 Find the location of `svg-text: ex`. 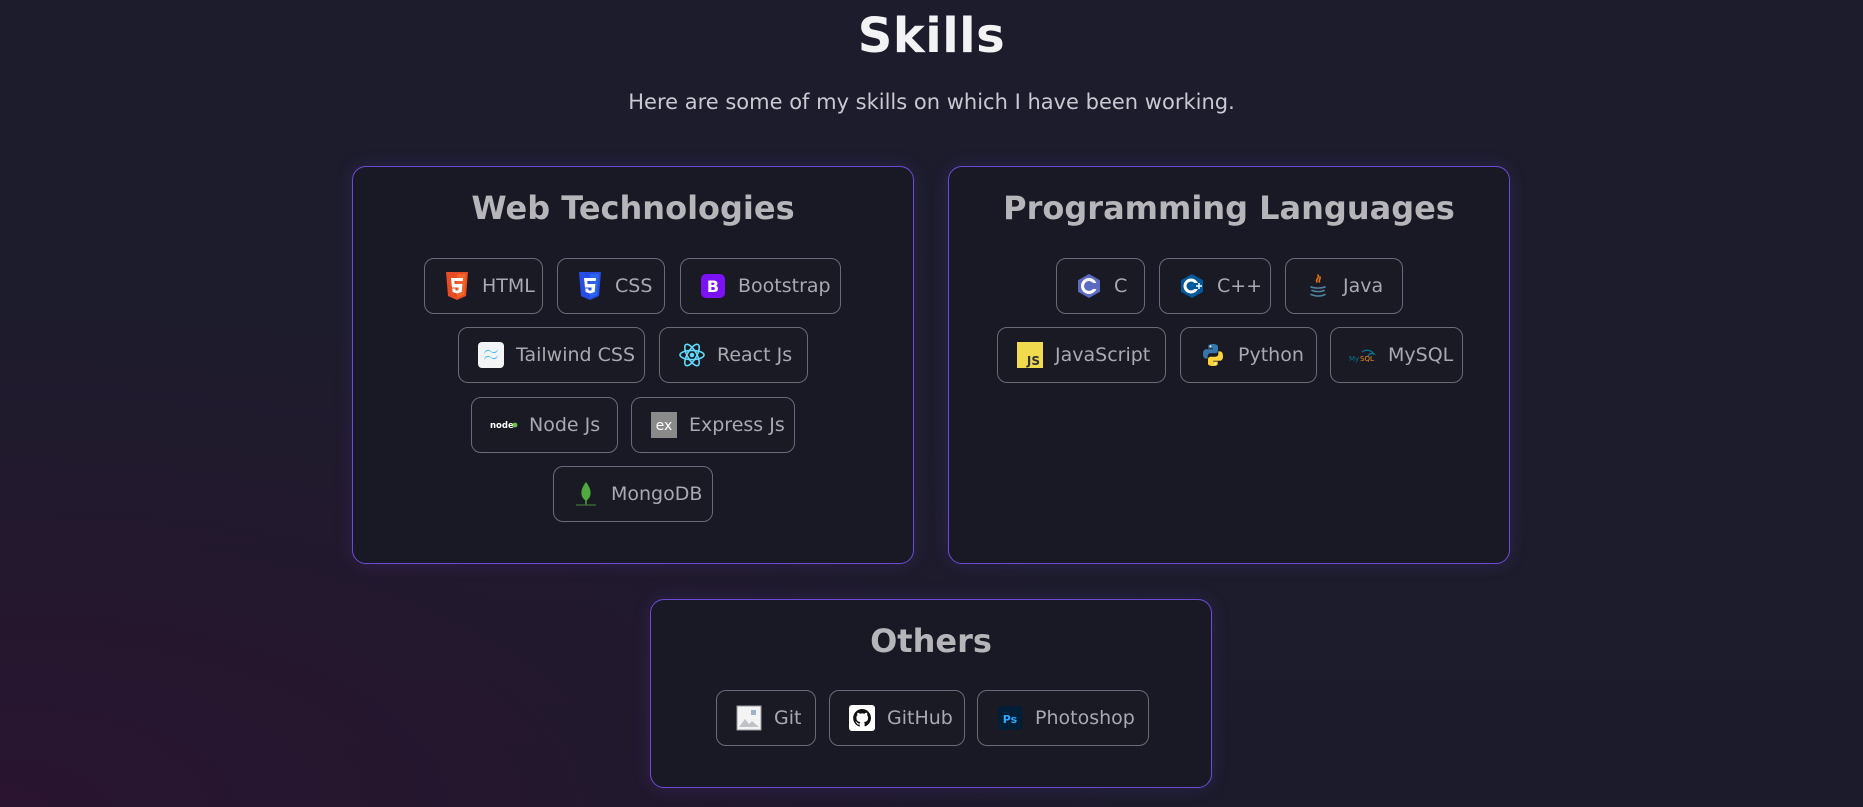

svg-text: ex is located at coordinates (664, 426).